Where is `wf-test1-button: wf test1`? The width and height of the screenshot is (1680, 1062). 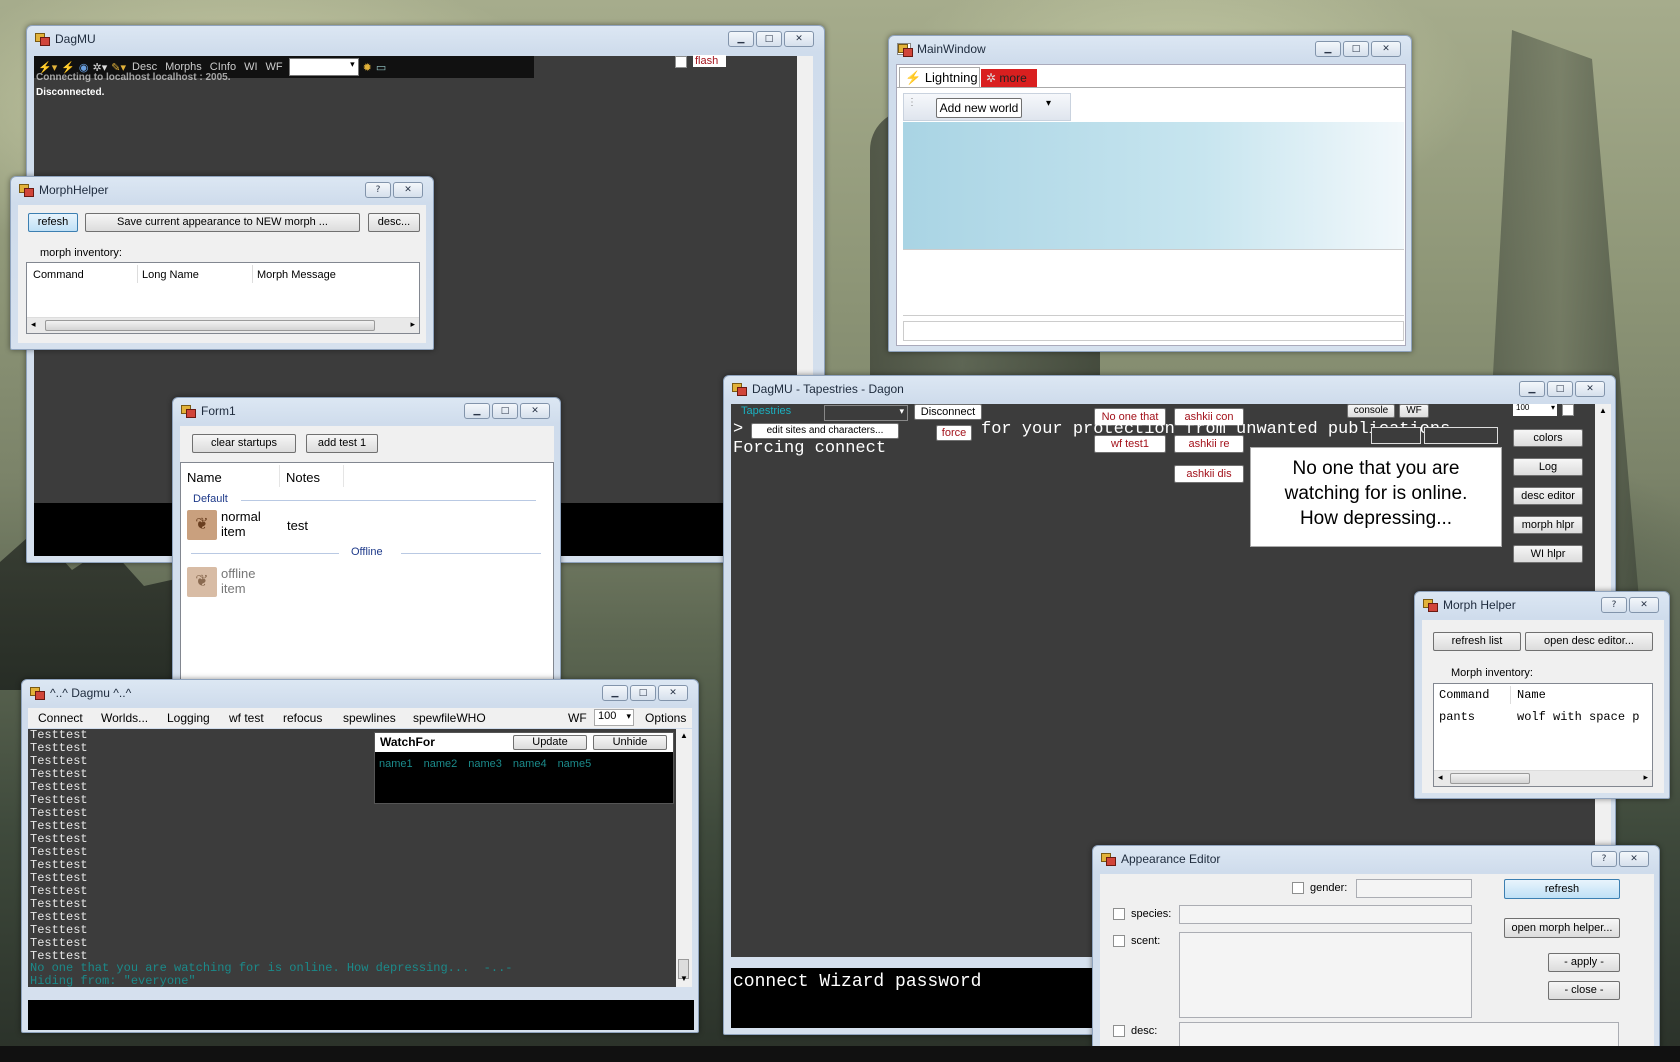
wf-test1-button: wf test1 is located at coordinates (1130, 444).